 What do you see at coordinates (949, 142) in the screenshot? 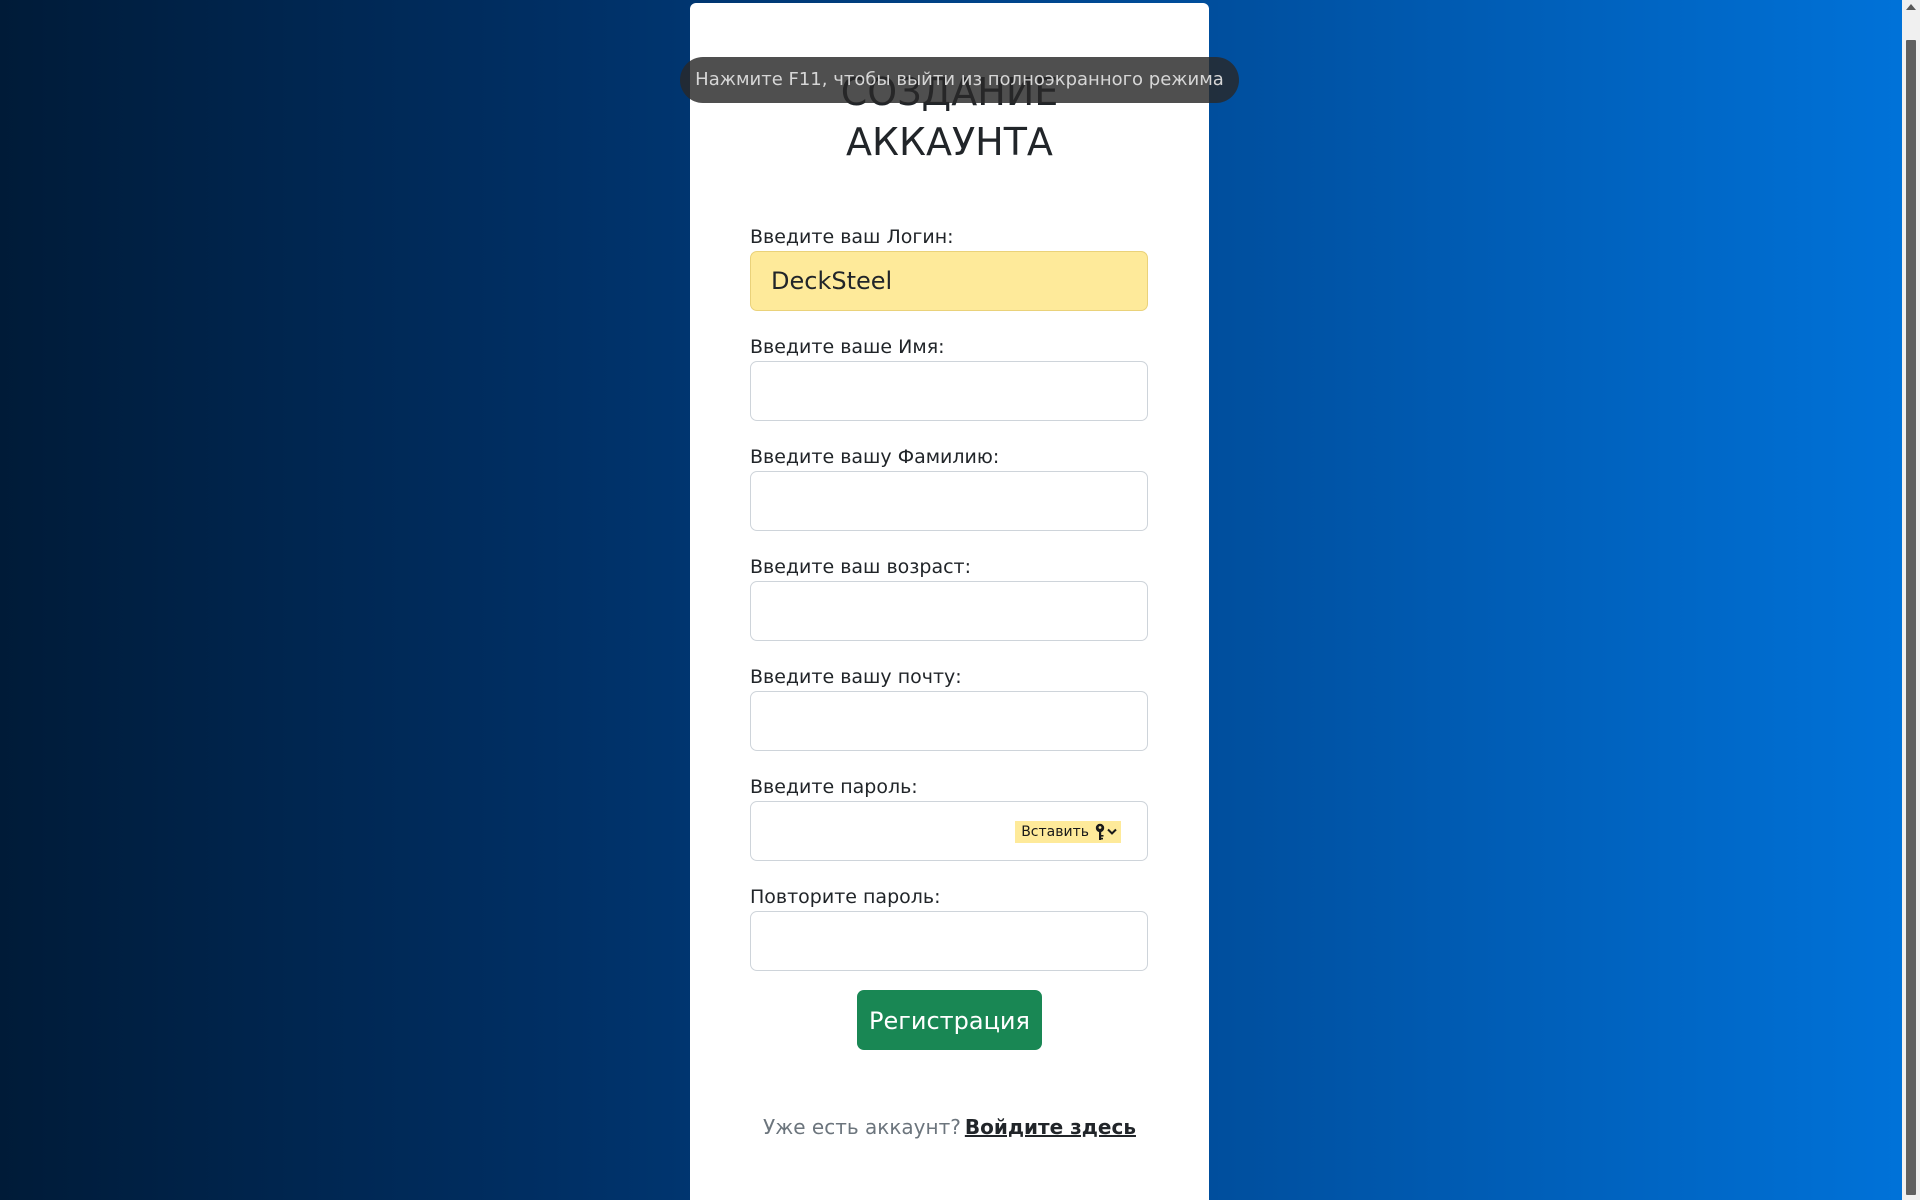
I see `title-line-2: АККАУНТА` at bounding box center [949, 142].